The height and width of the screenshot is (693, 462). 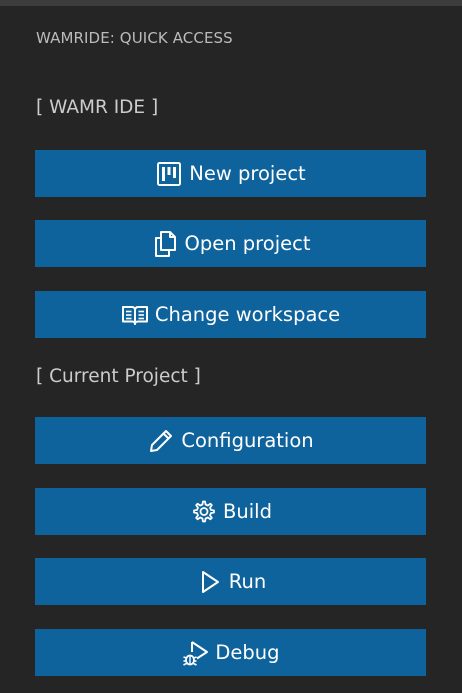 I want to click on pencil-icon, so click(x=161, y=441).